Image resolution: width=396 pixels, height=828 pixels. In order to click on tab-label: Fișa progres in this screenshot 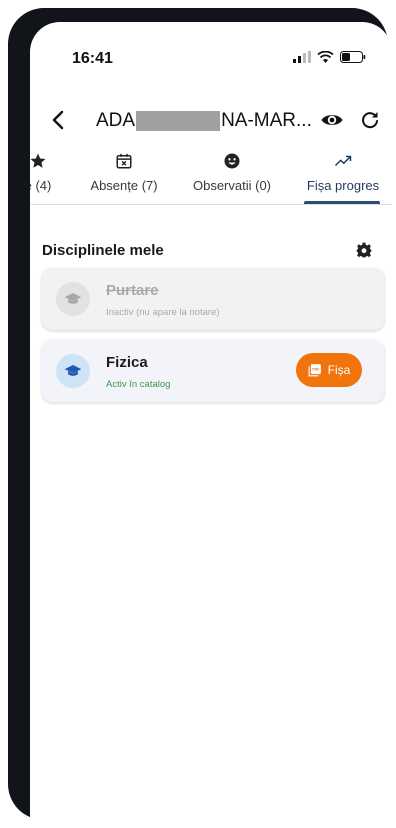, I will do `click(343, 185)`.